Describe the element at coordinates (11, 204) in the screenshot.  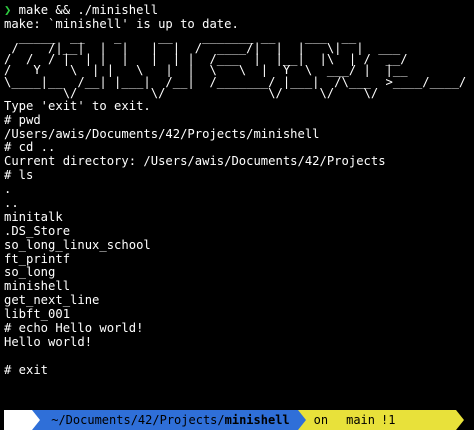
I see `output-line: ..` at that location.